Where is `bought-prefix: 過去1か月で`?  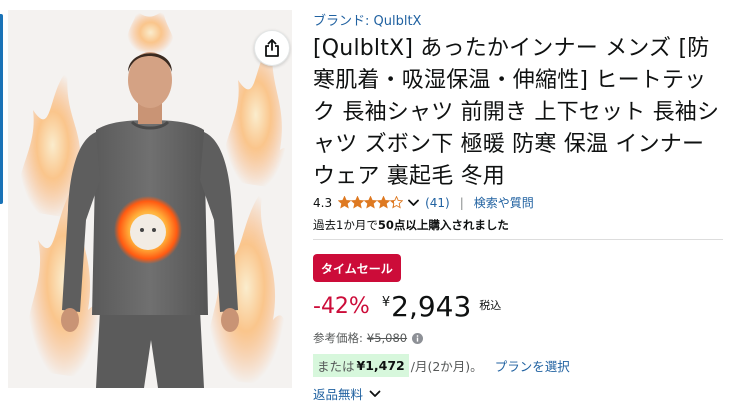
bought-prefix: 過去1か月で is located at coordinates (345, 225).